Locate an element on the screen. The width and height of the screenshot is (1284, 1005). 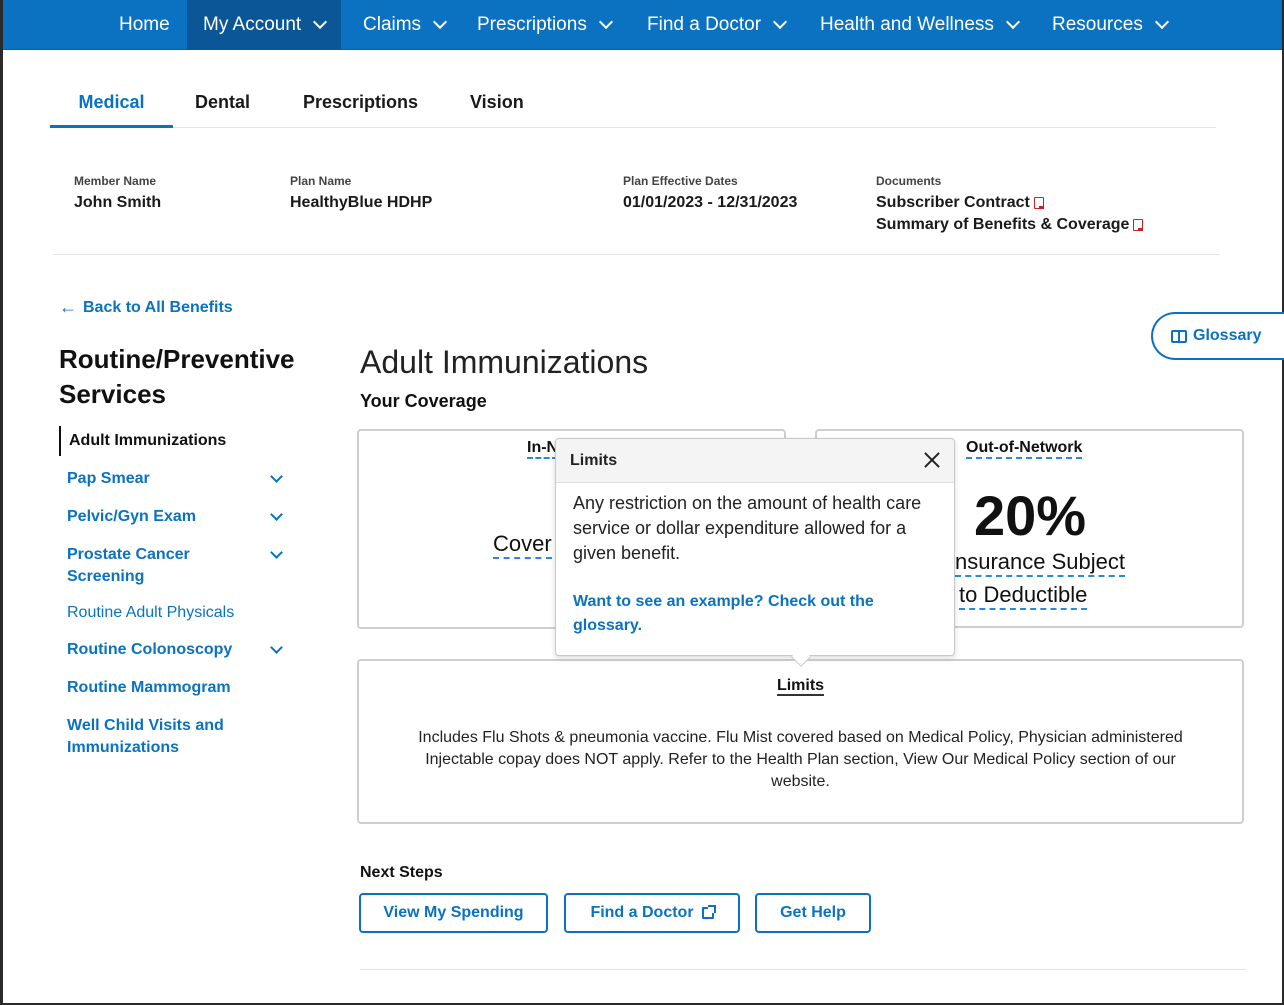
nav-health-and-wellness-label: Health and Wellness is located at coordinates (907, 24).